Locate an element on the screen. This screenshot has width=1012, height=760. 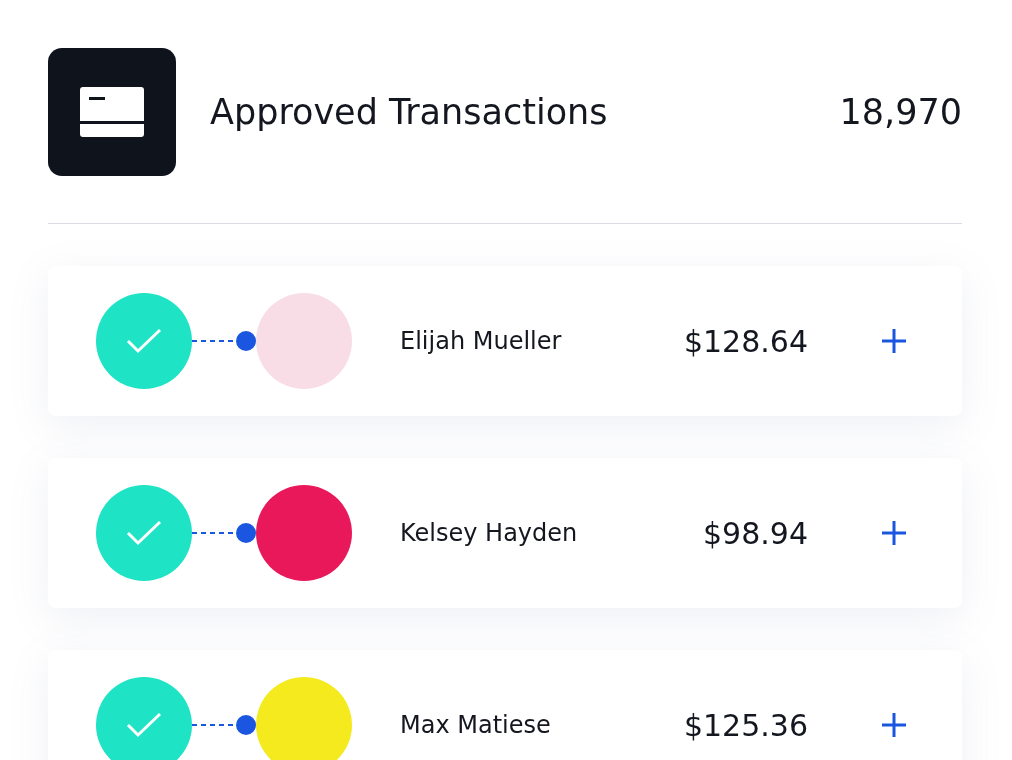
transaction-amount: $125.36 is located at coordinates (745, 725).